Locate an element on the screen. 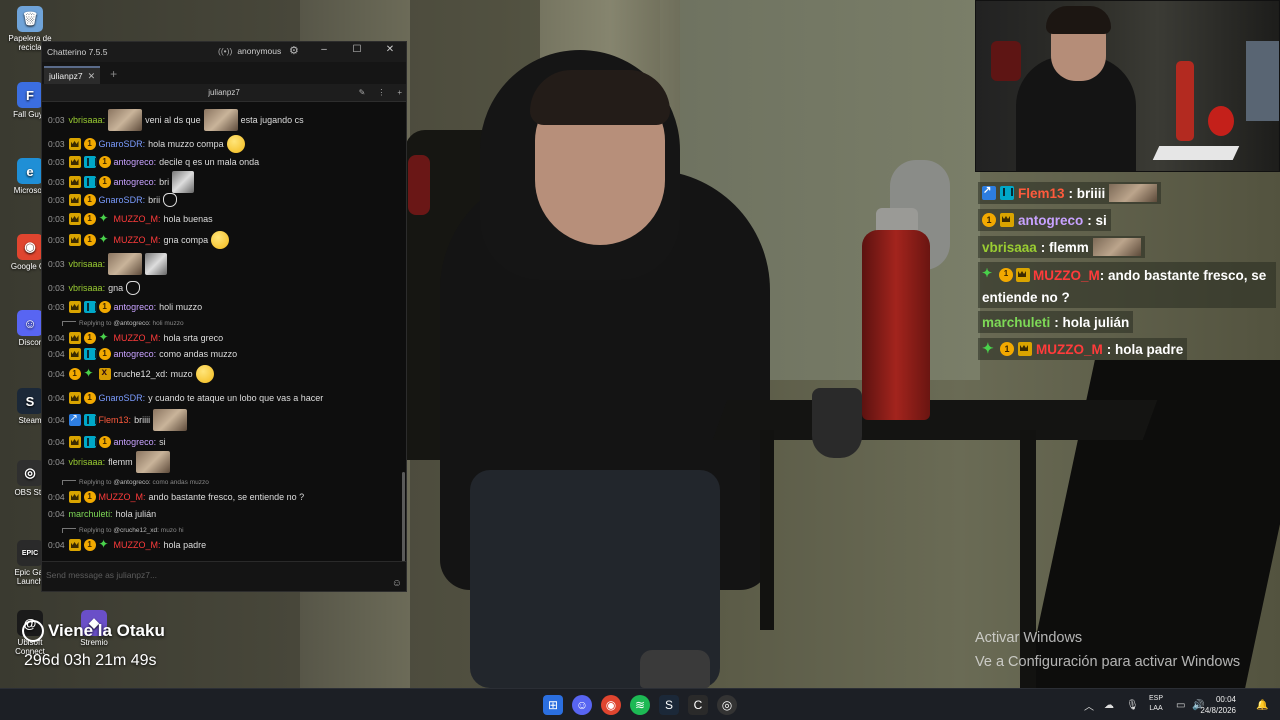  steam-icon: S is located at coordinates (669, 705).